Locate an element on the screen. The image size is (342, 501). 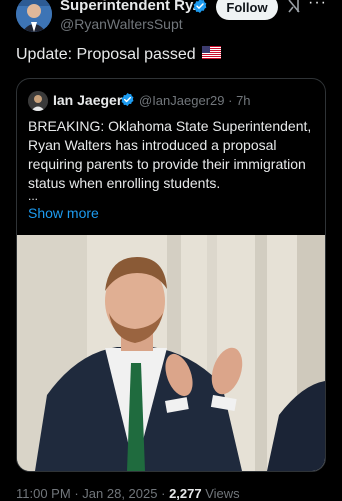
show-more-link: Show more is located at coordinates (63, 213).